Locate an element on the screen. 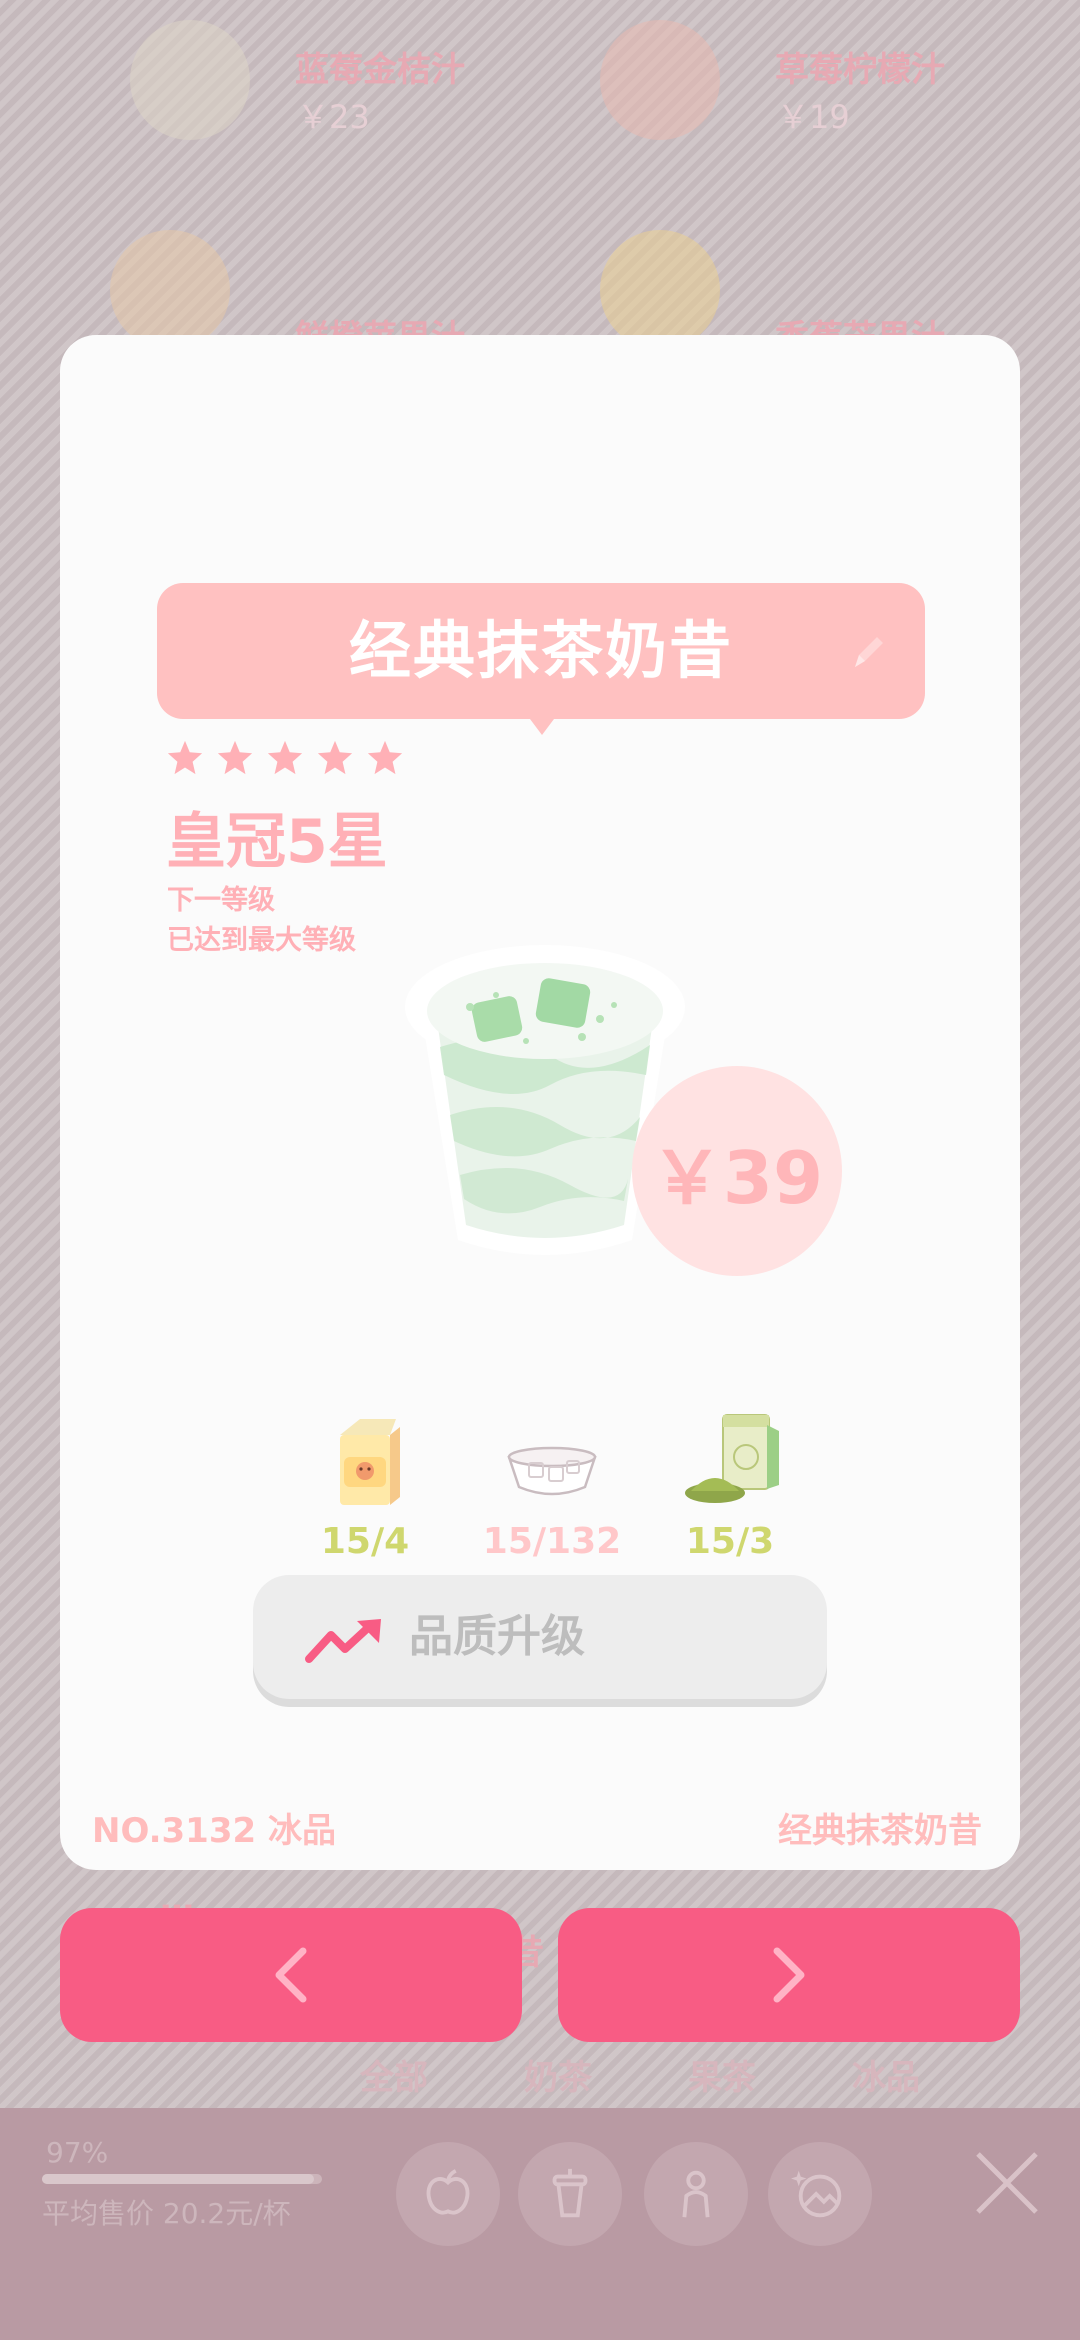  milk-carton-icon is located at coordinates (370, 1462).